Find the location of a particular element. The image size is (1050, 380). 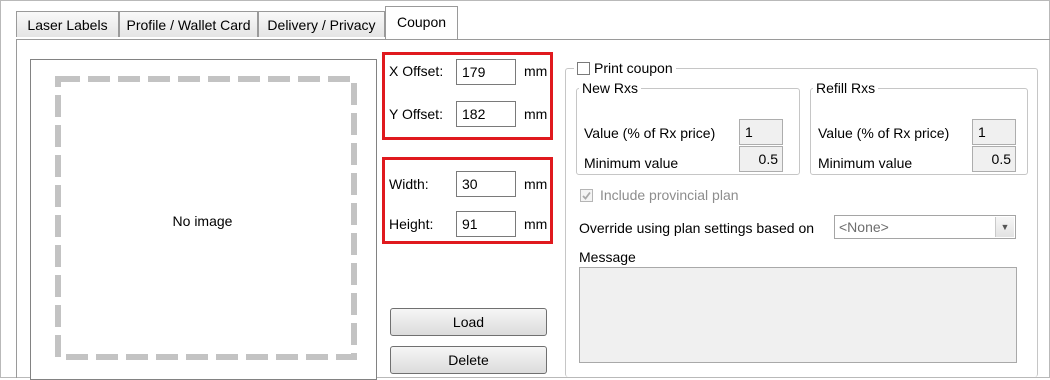

print-coupon-header: Print coupon is located at coordinates (625, 68).